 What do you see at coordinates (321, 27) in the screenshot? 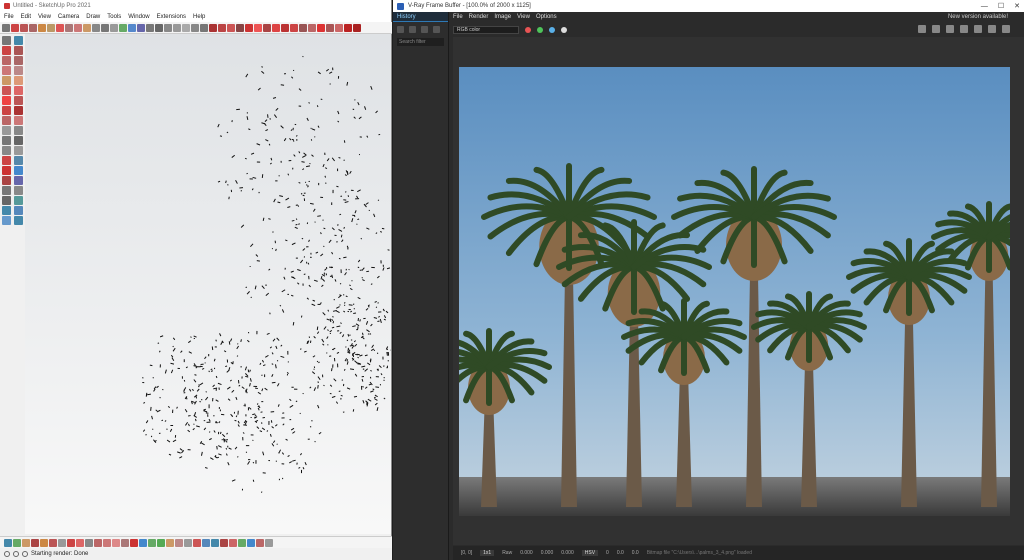
I see `vray-fur-icon` at bounding box center [321, 27].